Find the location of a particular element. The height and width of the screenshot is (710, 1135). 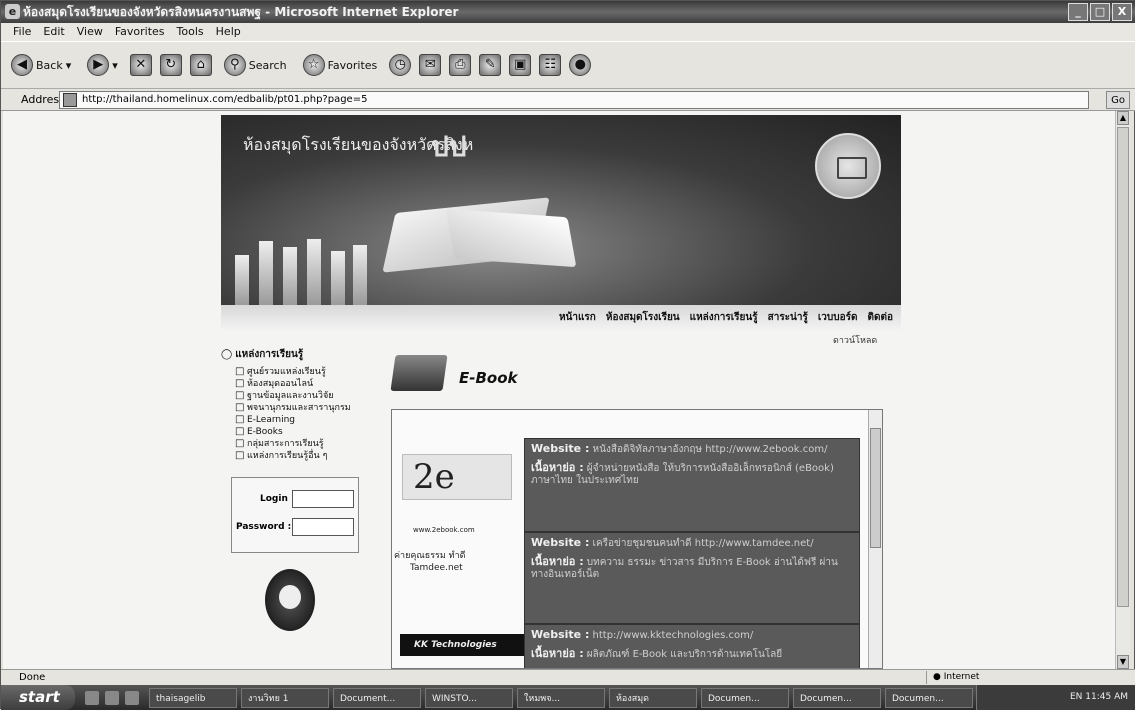

research-icon: ☷ is located at coordinates (550, 65).